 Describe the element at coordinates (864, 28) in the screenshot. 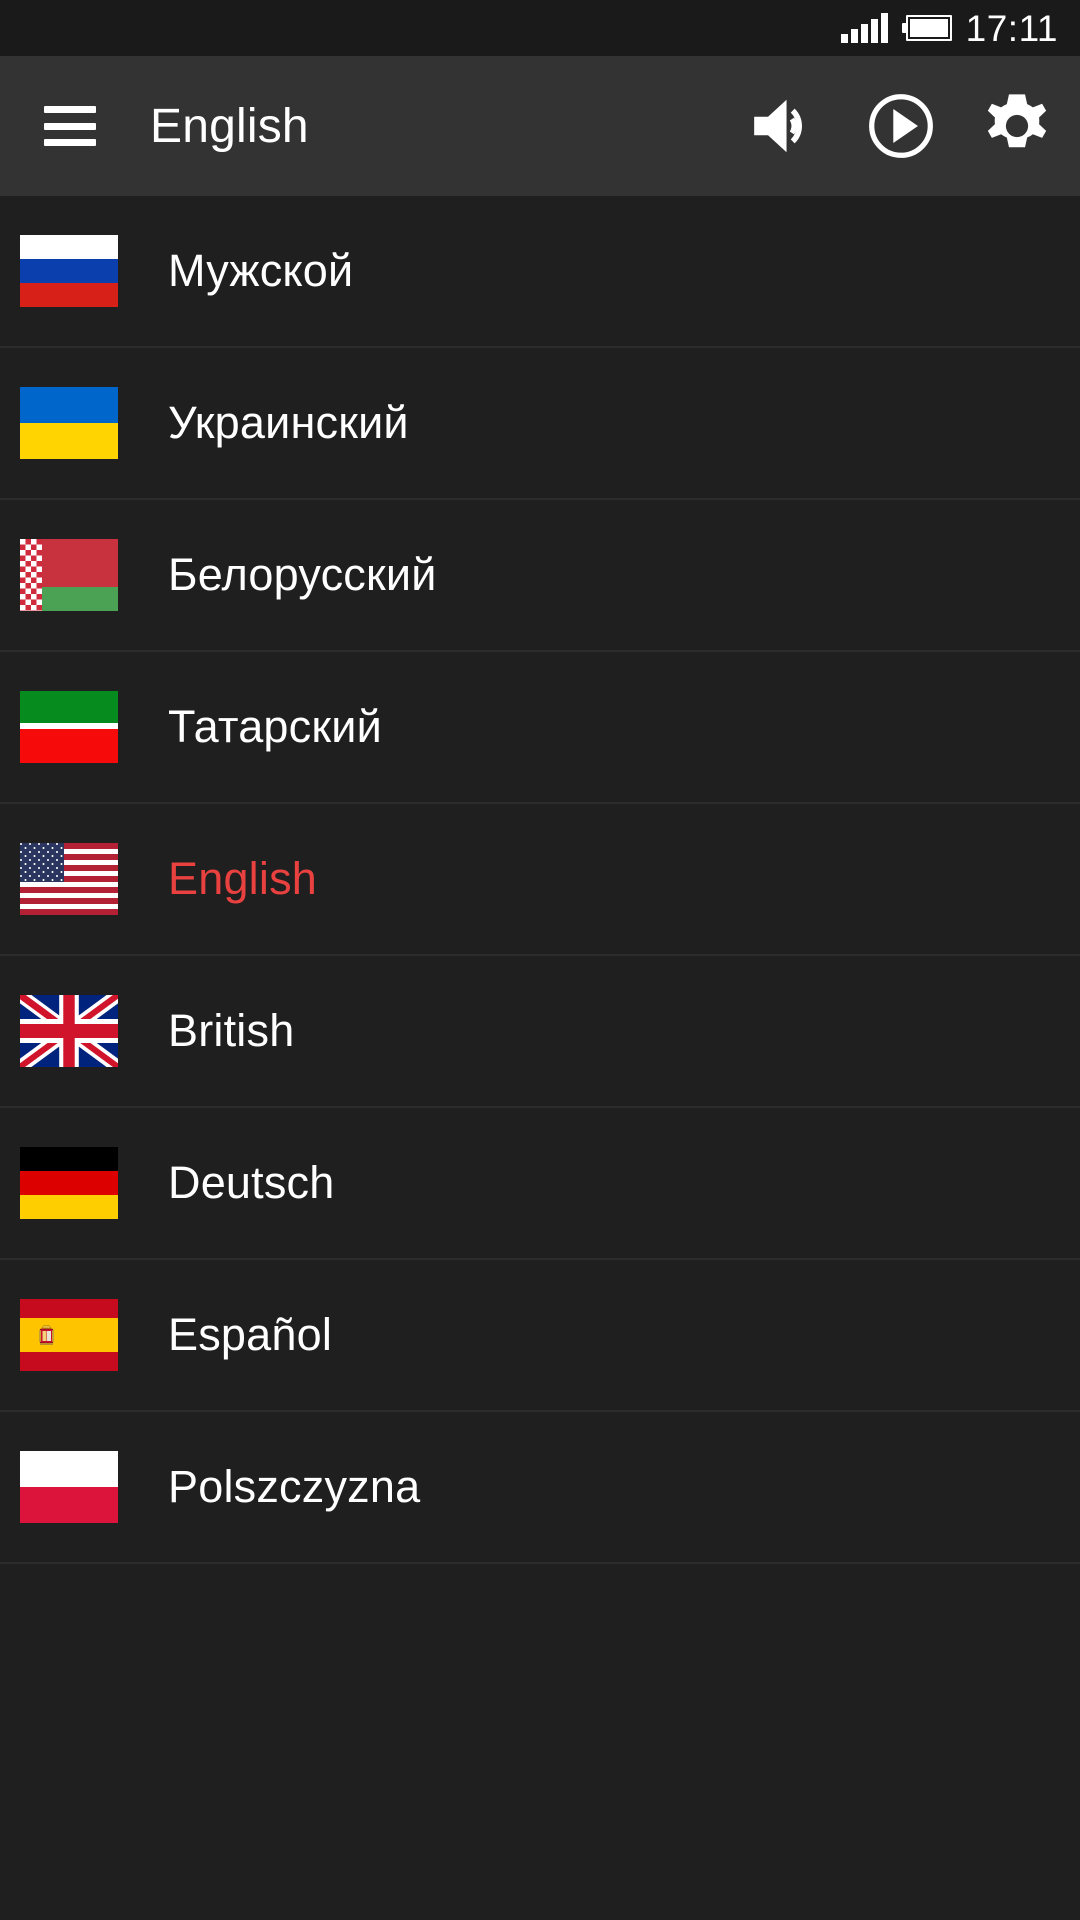

I see `signal-bars-icon` at that location.